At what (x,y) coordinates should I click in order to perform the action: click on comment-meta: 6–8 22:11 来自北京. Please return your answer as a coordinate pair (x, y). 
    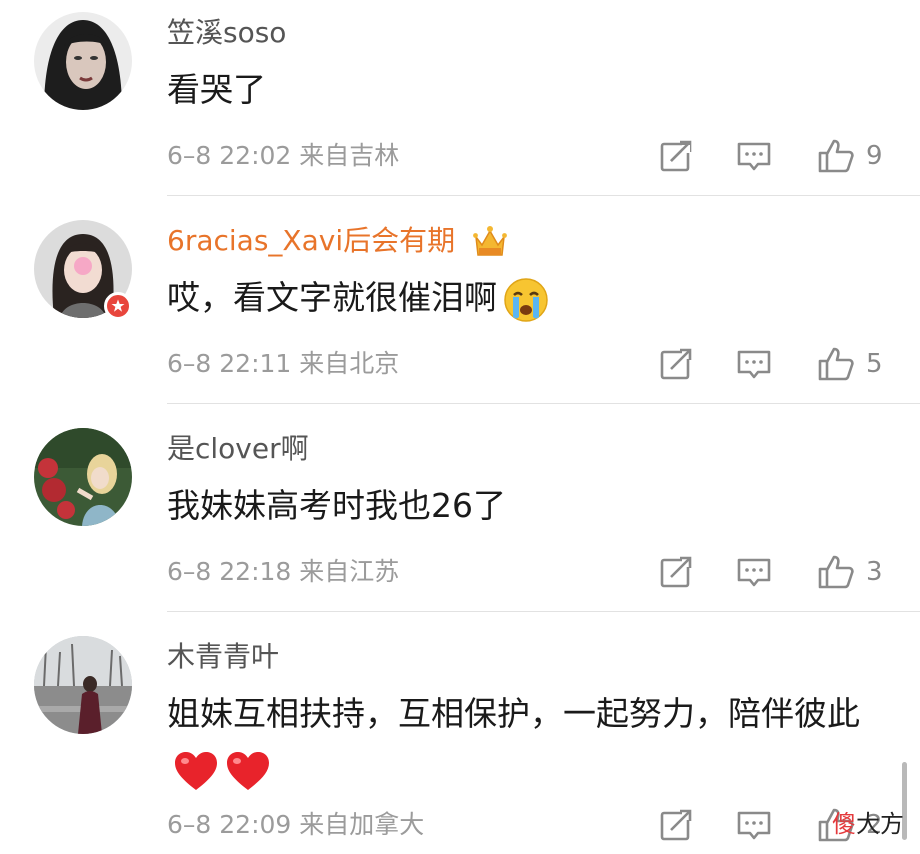
    Looking at the image, I should click on (283, 364).